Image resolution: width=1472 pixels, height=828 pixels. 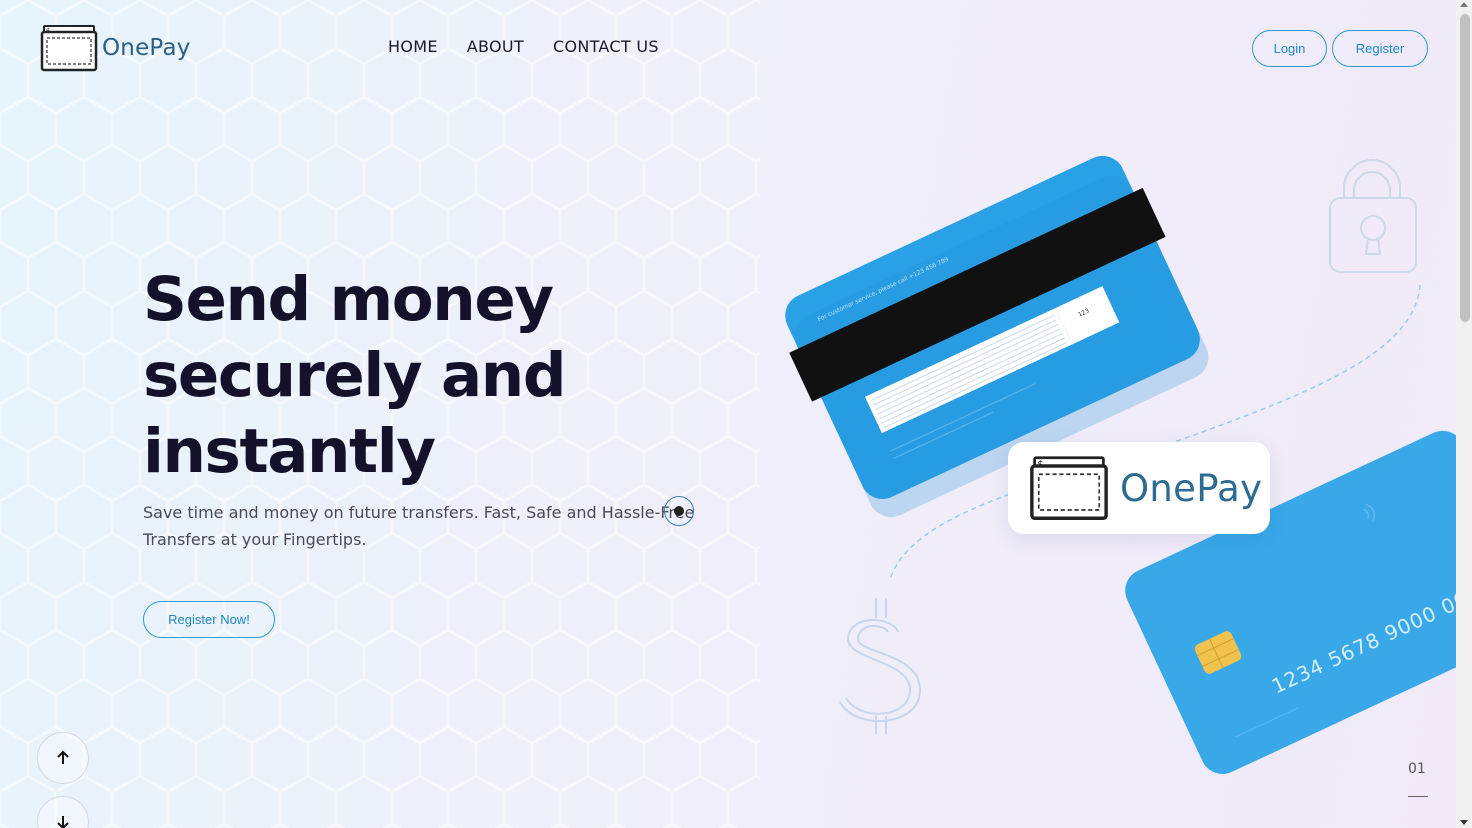 I want to click on auth-buttons: Login Register, so click(x=1340, y=48).